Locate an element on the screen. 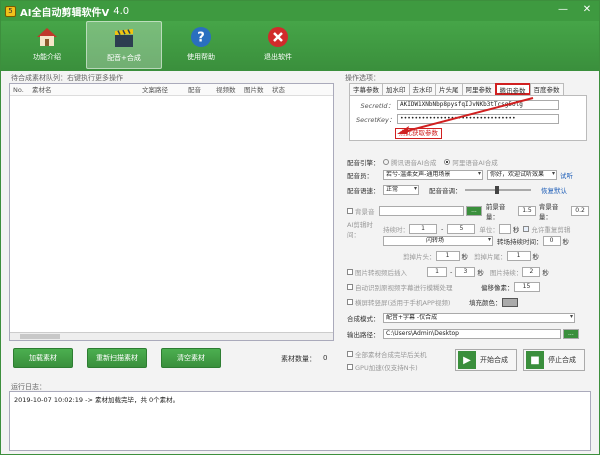  reset-default-link: 恢复默认 is located at coordinates (554, 190).